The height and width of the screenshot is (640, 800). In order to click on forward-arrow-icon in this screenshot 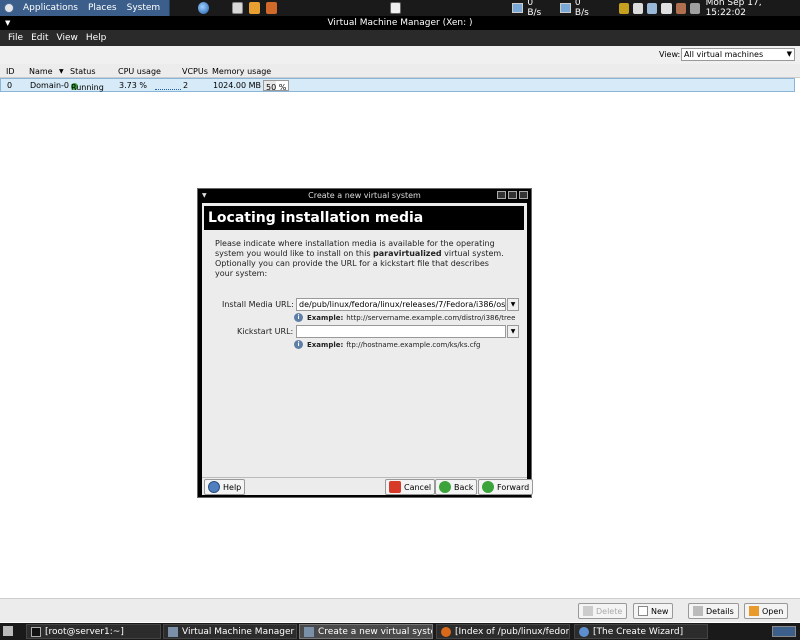, I will do `click(488, 487)`.